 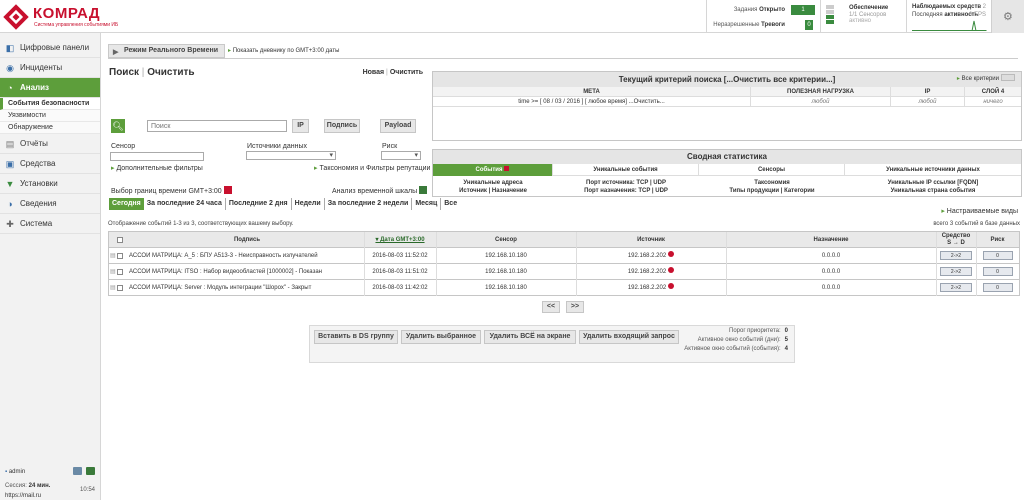 I want to click on taxonomy-filters-link: Таксономия и Фильтры репутации, so click(x=372, y=168).